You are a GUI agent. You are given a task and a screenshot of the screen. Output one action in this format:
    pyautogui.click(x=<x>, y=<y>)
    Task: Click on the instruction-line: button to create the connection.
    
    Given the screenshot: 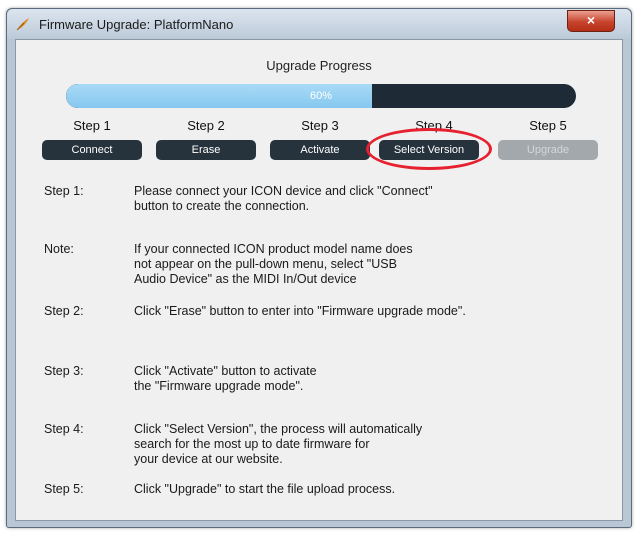 What is the action you would take?
    pyautogui.click(x=222, y=206)
    